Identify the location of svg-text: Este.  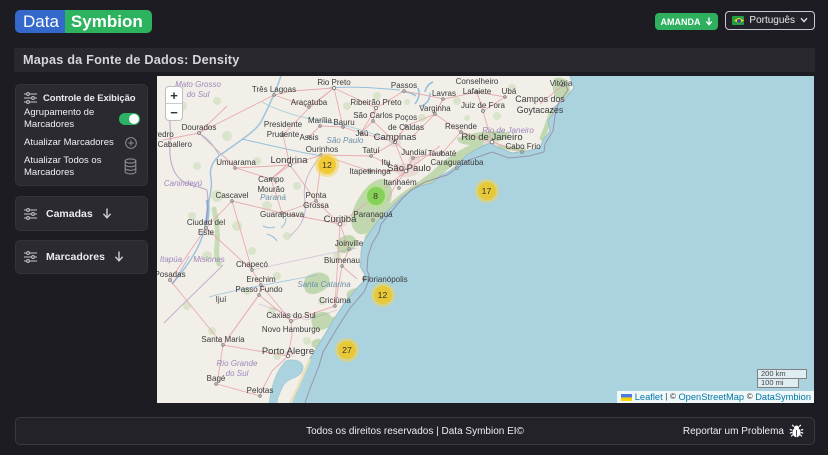
(206, 232).